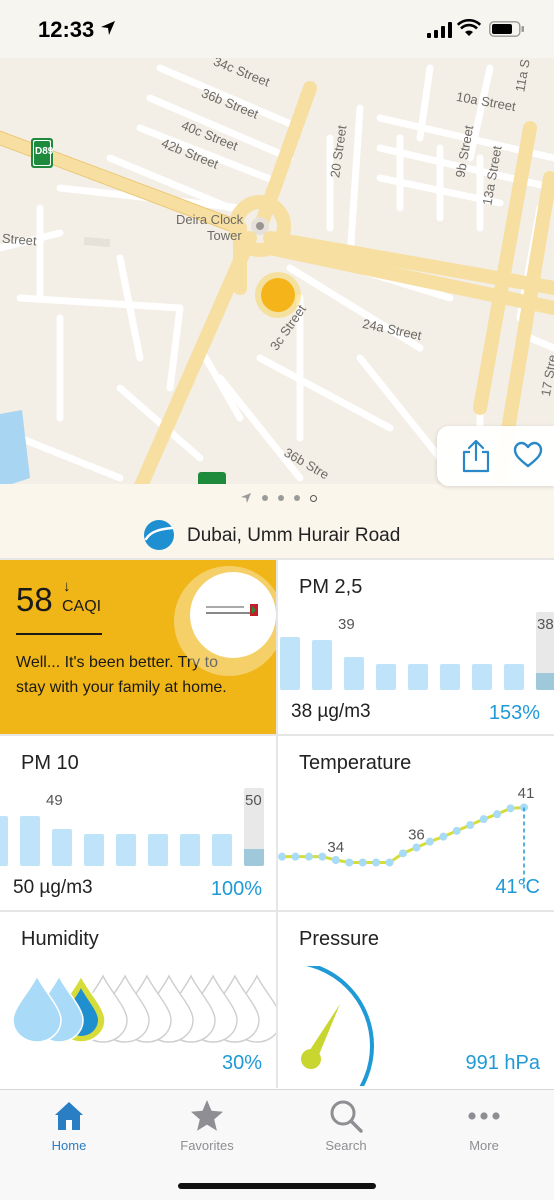 The height and width of the screenshot is (1200, 554). I want to click on tab-favorites: Favorites, so click(207, 1130).